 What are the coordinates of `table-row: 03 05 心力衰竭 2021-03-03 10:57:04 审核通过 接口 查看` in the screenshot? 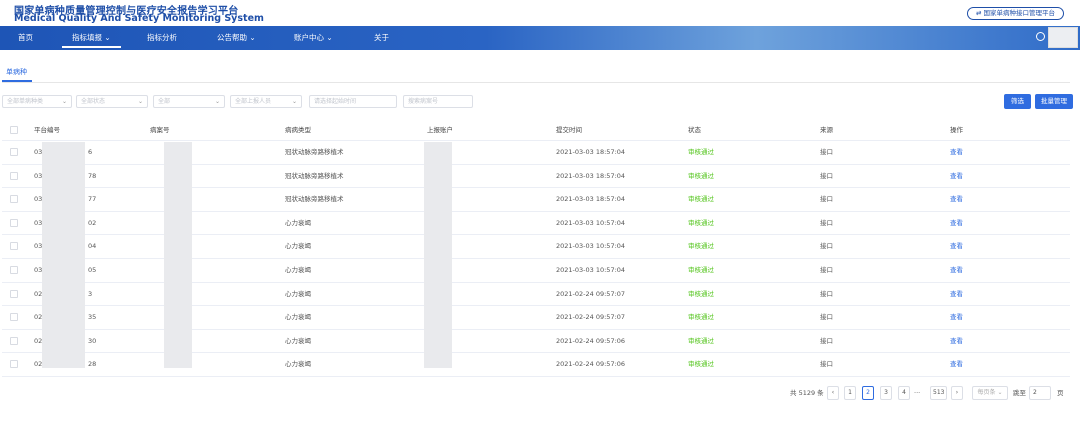 It's located at (536, 271).